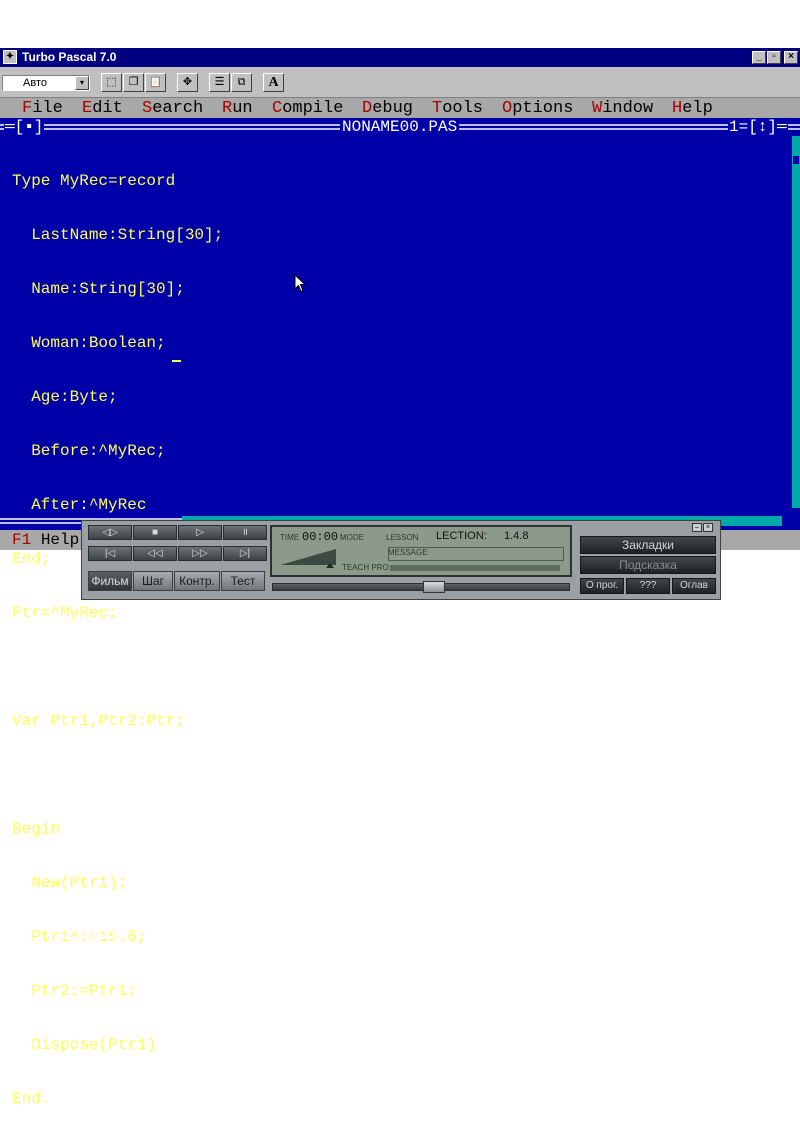 Image resolution: width=800 pixels, height=1144 pixels. Describe the element at coordinates (24, 127) in the screenshot. I see `close-window-icon: ═[▪]` at that location.